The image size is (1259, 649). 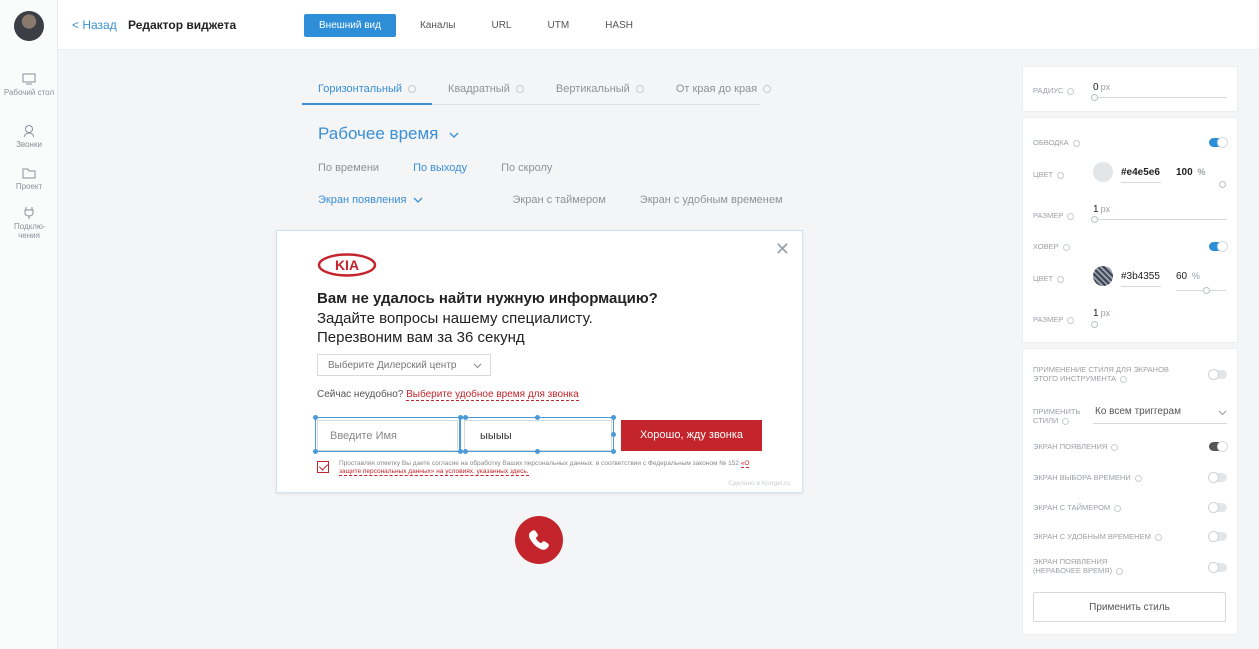 I want to click on border-color-hex: #e4e5e6, so click(x=1140, y=172).